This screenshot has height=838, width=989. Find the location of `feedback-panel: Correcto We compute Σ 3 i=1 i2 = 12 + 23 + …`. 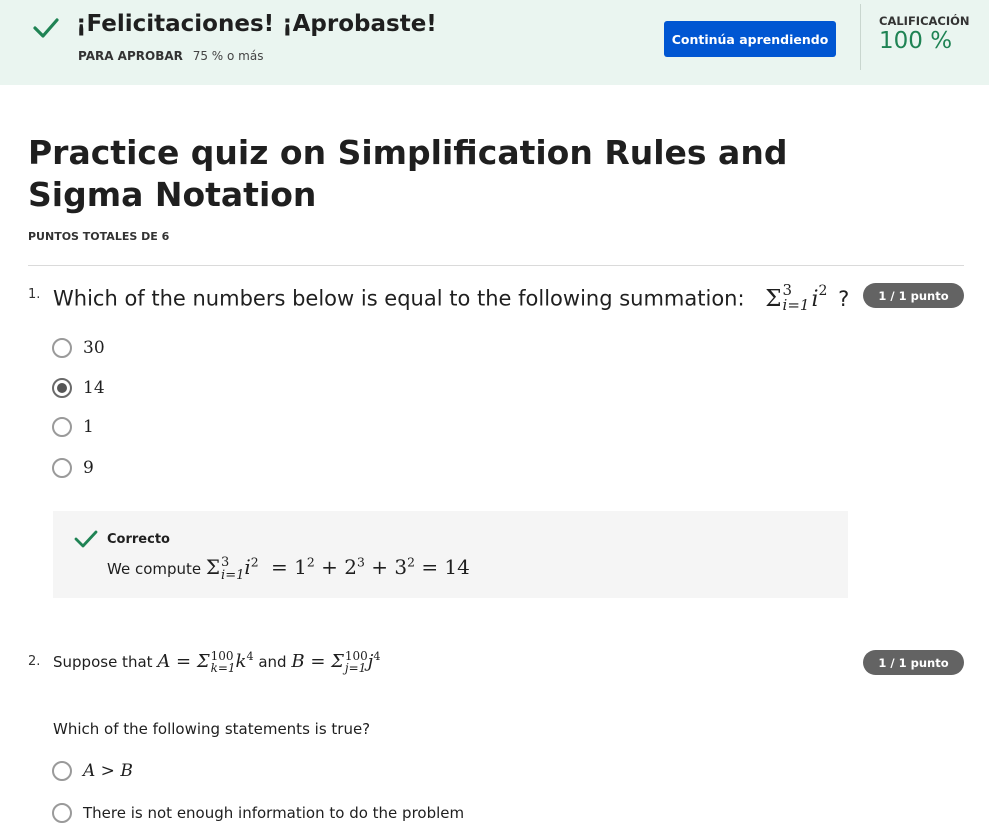

feedback-panel: Correcto We compute Σ 3 i=1 i2 = 12 + 23 + … is located at coordinates (450, 554).